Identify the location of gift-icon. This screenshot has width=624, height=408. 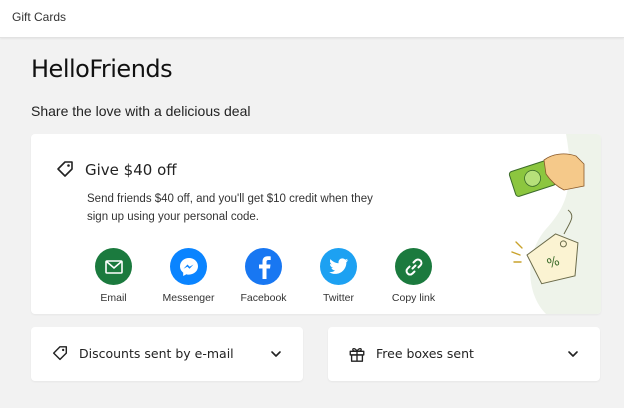
(357, 354).